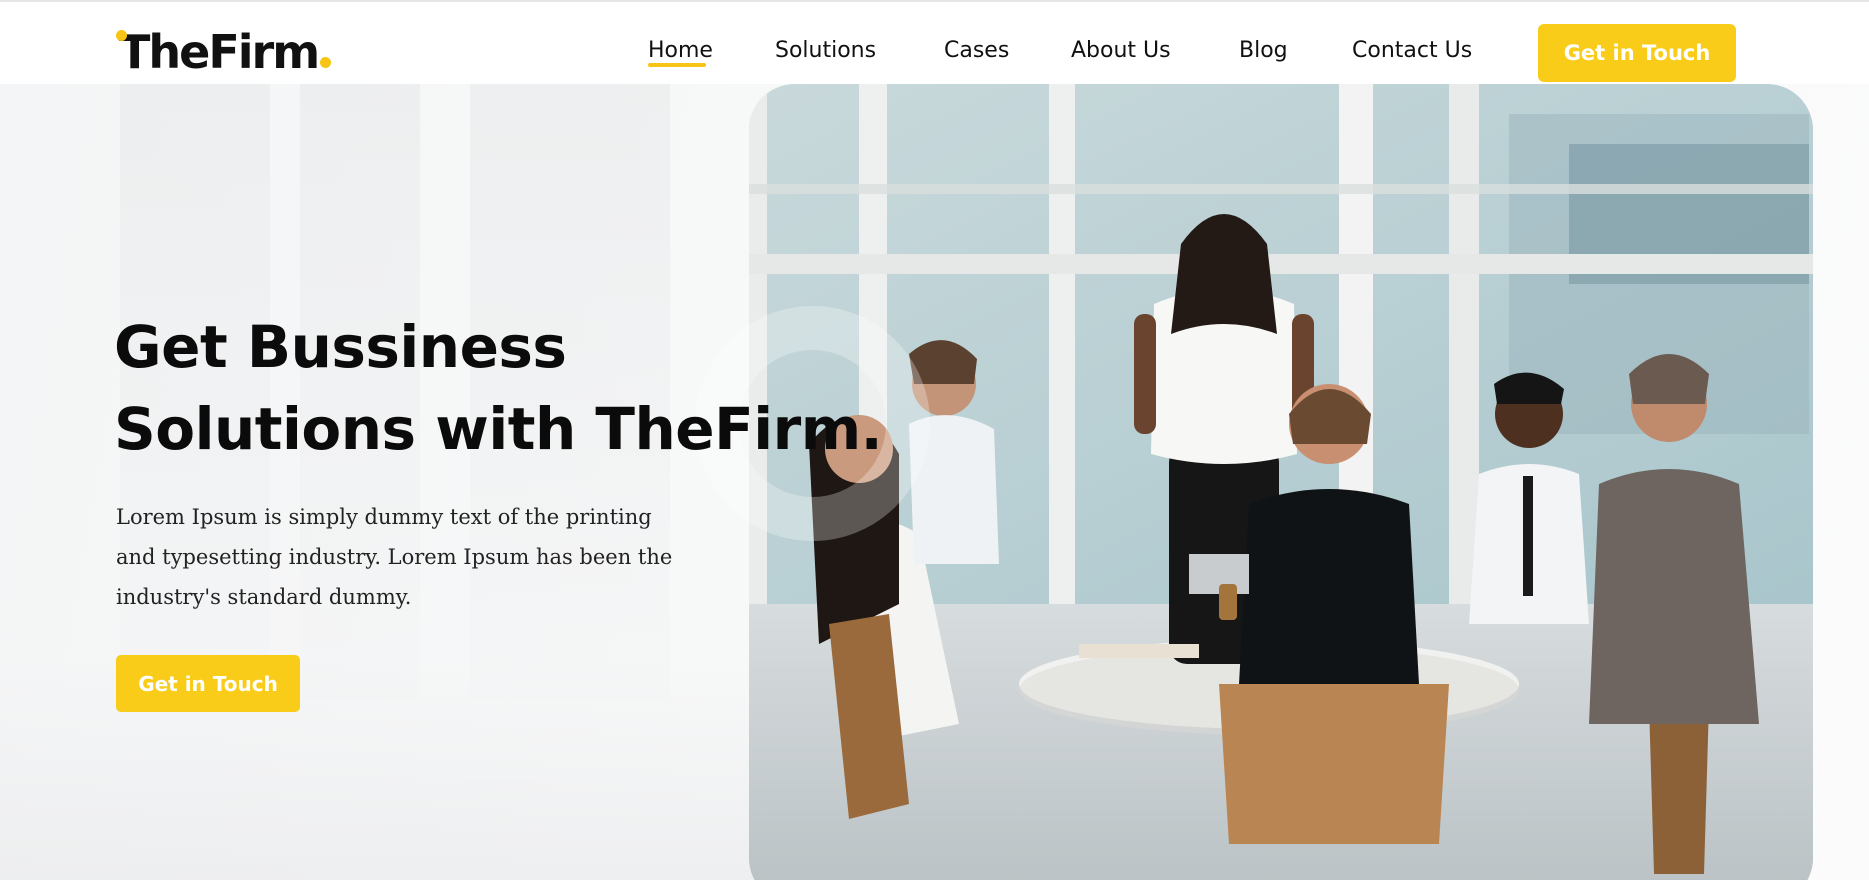 Image resolution: width=1869 pixels, height=880 pixels. I want to click on nav-item-label: Blog, so click(1263, 50).